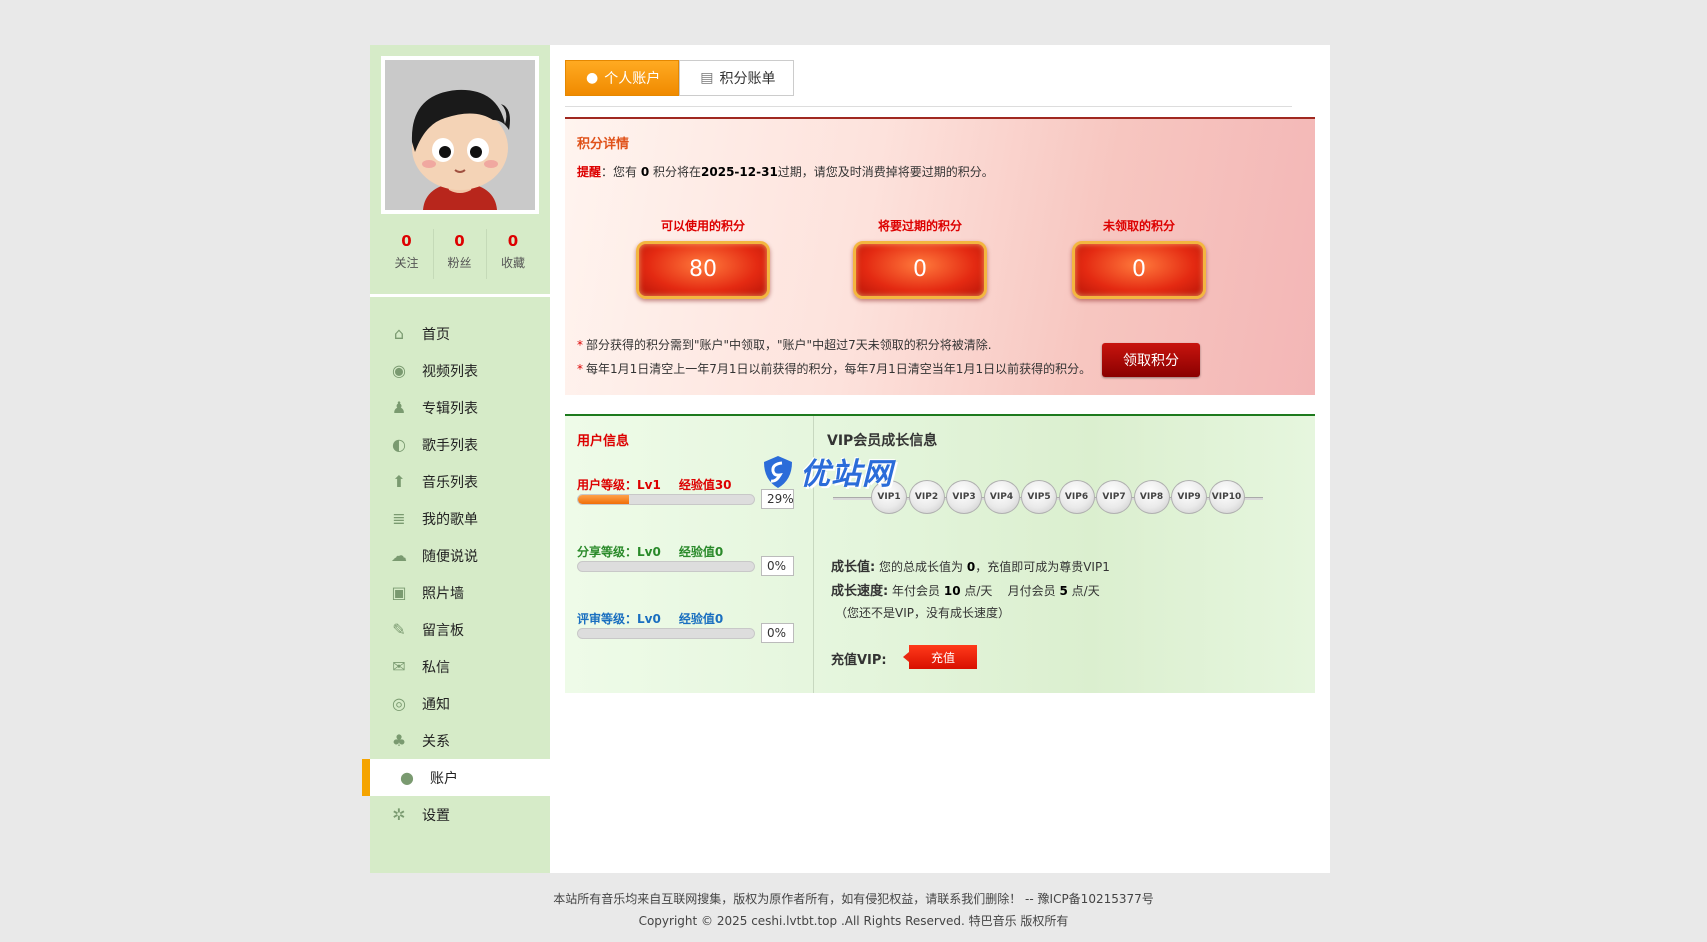  I want to click on tab-personal-account: ● 个人账户, so click(622, 78).